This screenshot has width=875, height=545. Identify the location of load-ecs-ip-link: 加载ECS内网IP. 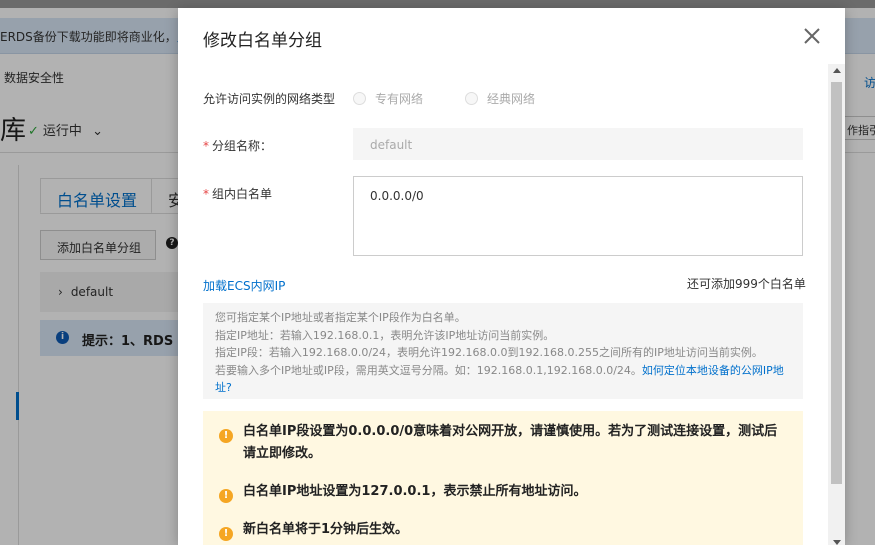
(244, 285).